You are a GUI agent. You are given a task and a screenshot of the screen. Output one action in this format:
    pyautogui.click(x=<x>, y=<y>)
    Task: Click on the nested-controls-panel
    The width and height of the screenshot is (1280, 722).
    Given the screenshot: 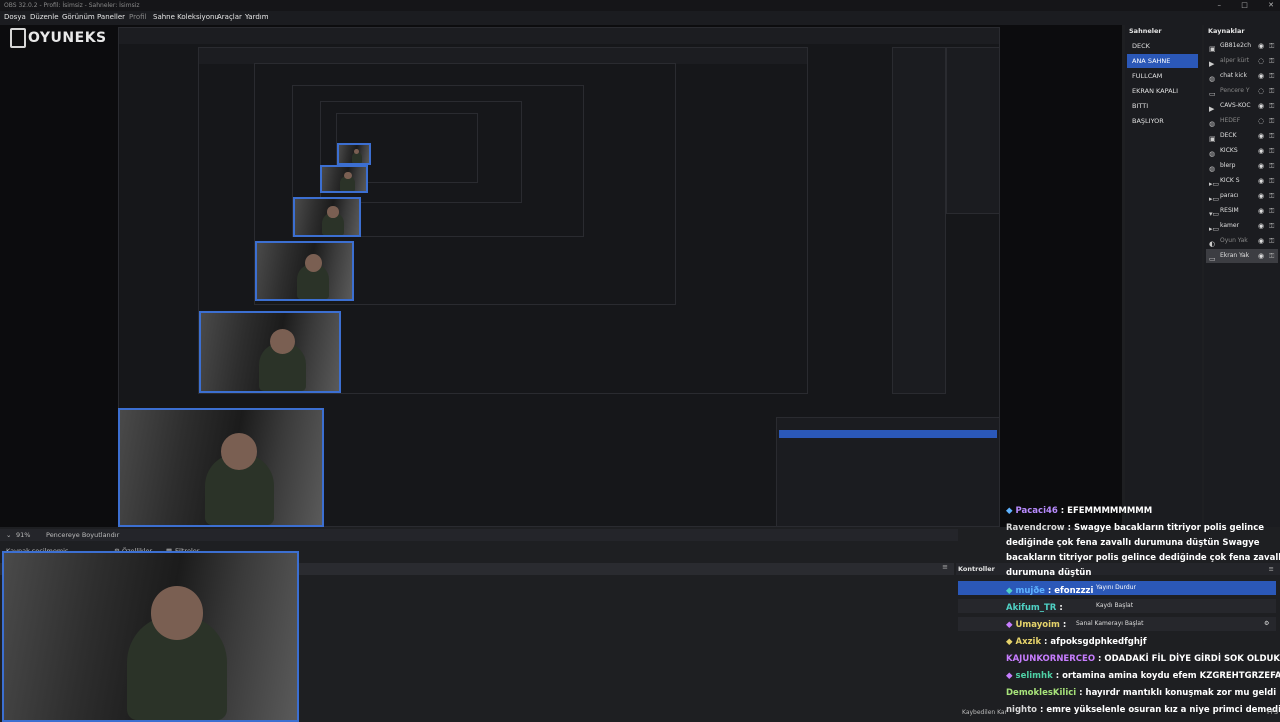 What is the action you would take?
    pyautogui.click(x=888, y=472)
    